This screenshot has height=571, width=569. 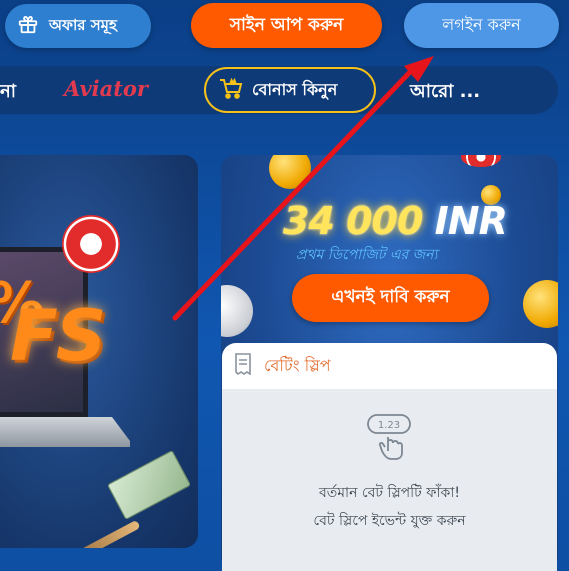 What do you see at coordinates (286, 25) in the screenshot?
I see `signup-button: সাইন আপ করুন` at bounding box center [286, 25].